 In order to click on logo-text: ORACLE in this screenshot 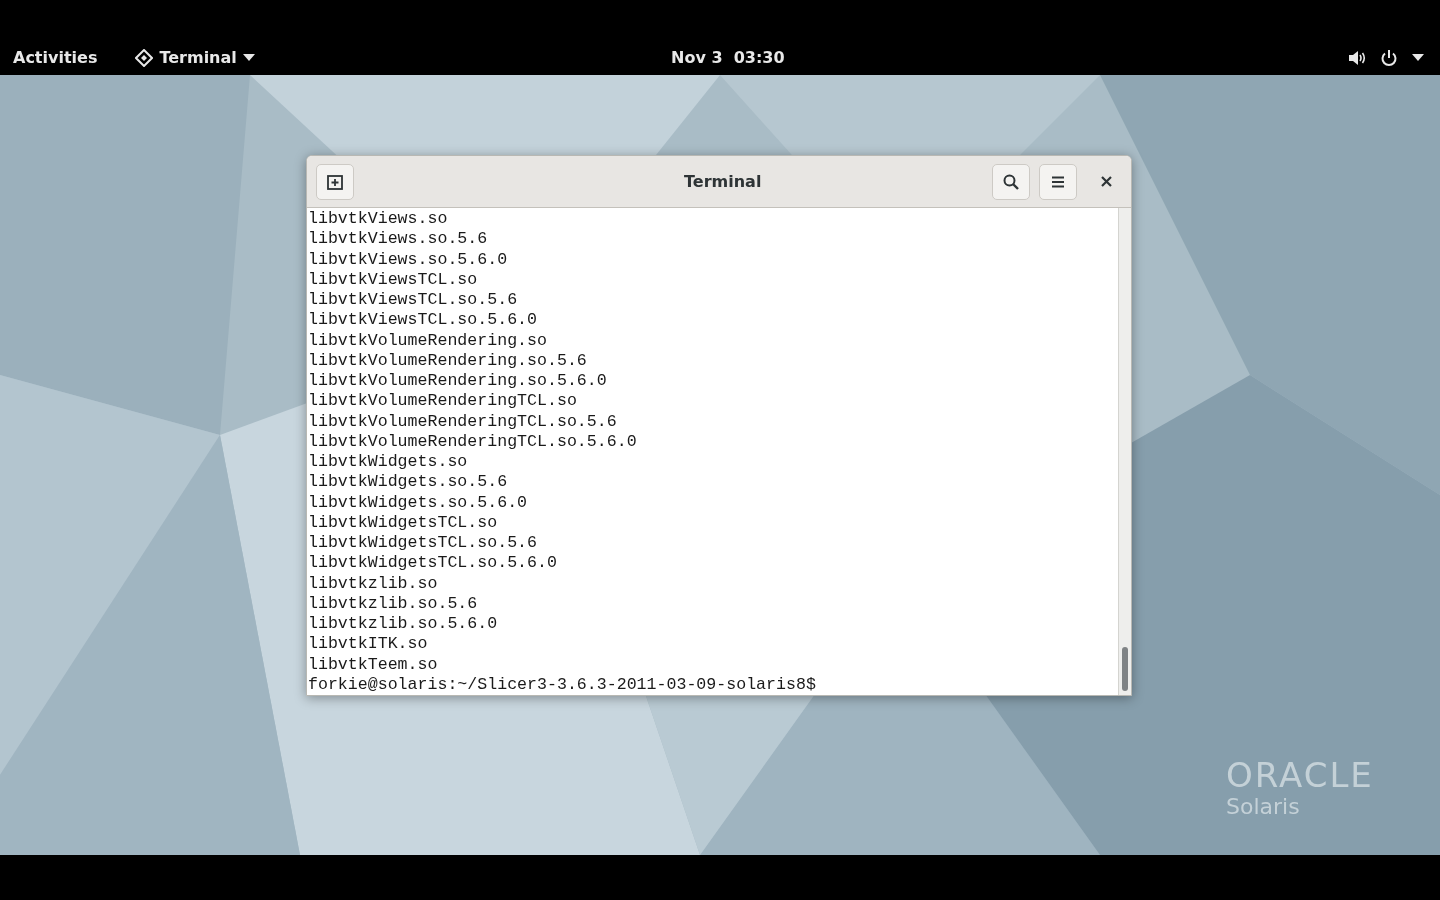, I will do `click(1300, 775)`.